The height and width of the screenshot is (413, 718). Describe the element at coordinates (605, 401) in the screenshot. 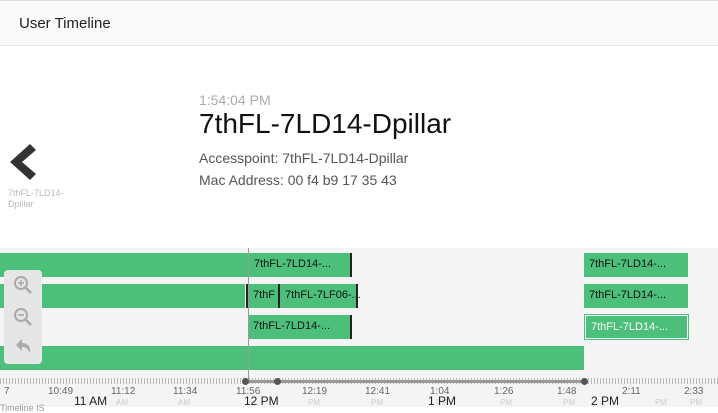

I see `hour-label: 2 PM` at that location.